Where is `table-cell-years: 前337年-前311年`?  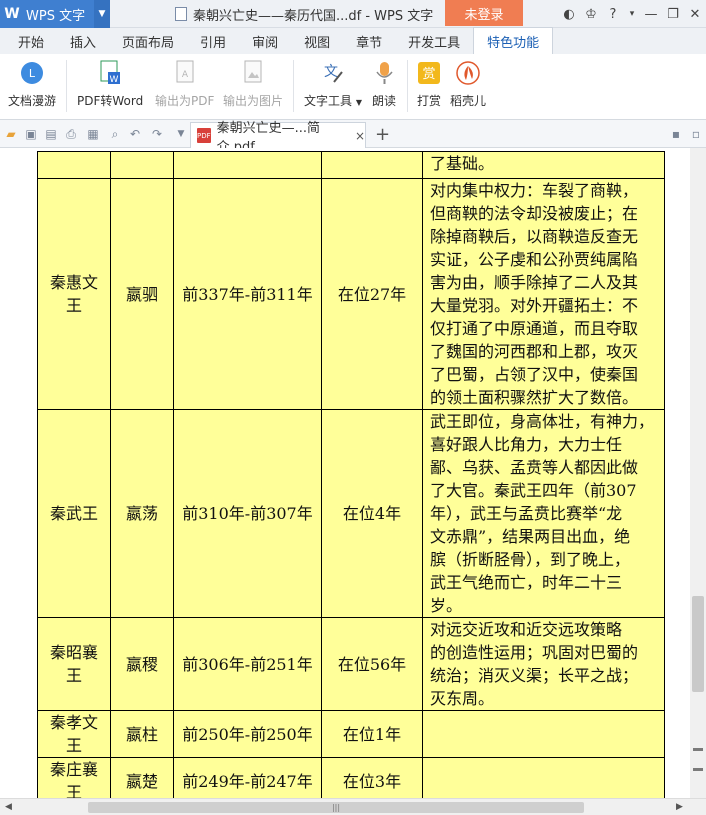
table-cell-years: 前337年-前311年 is located at coordinates (247, 294).